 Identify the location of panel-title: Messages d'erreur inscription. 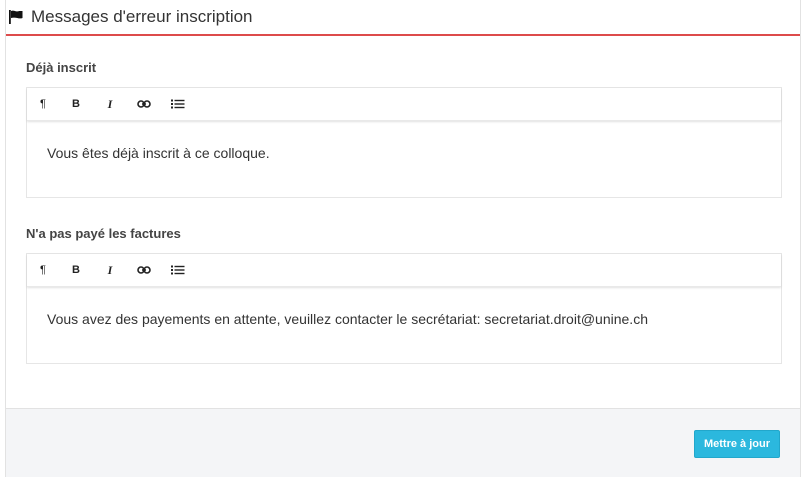
(142, 16).